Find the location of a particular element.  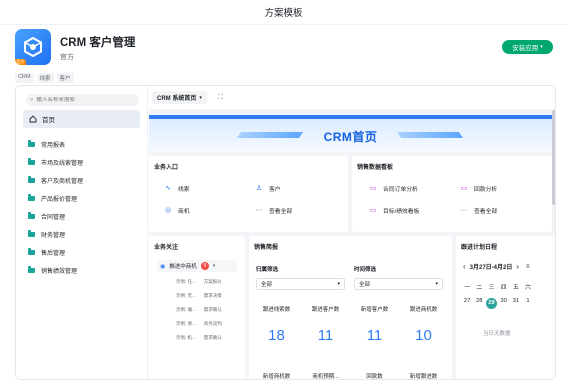

calendar-day: 30 is located at coordinates (504, 303).